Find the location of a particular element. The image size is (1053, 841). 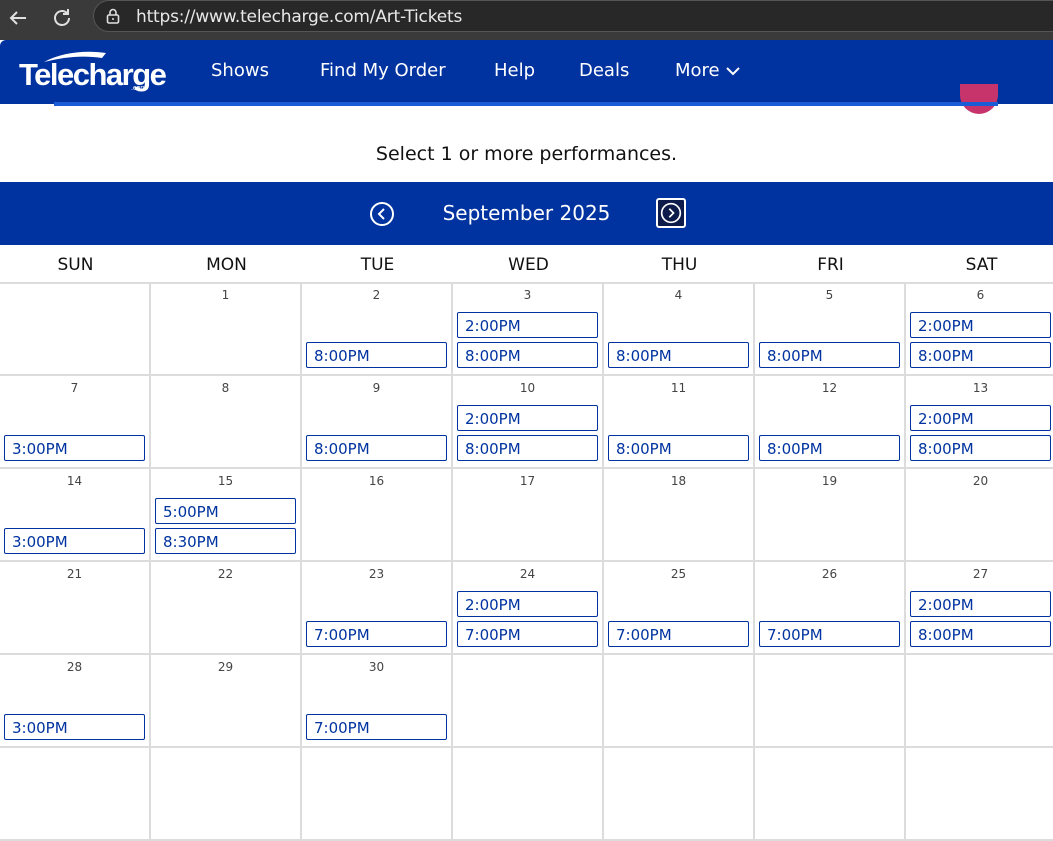

nav-more: More is located at coordinates (707, 70).